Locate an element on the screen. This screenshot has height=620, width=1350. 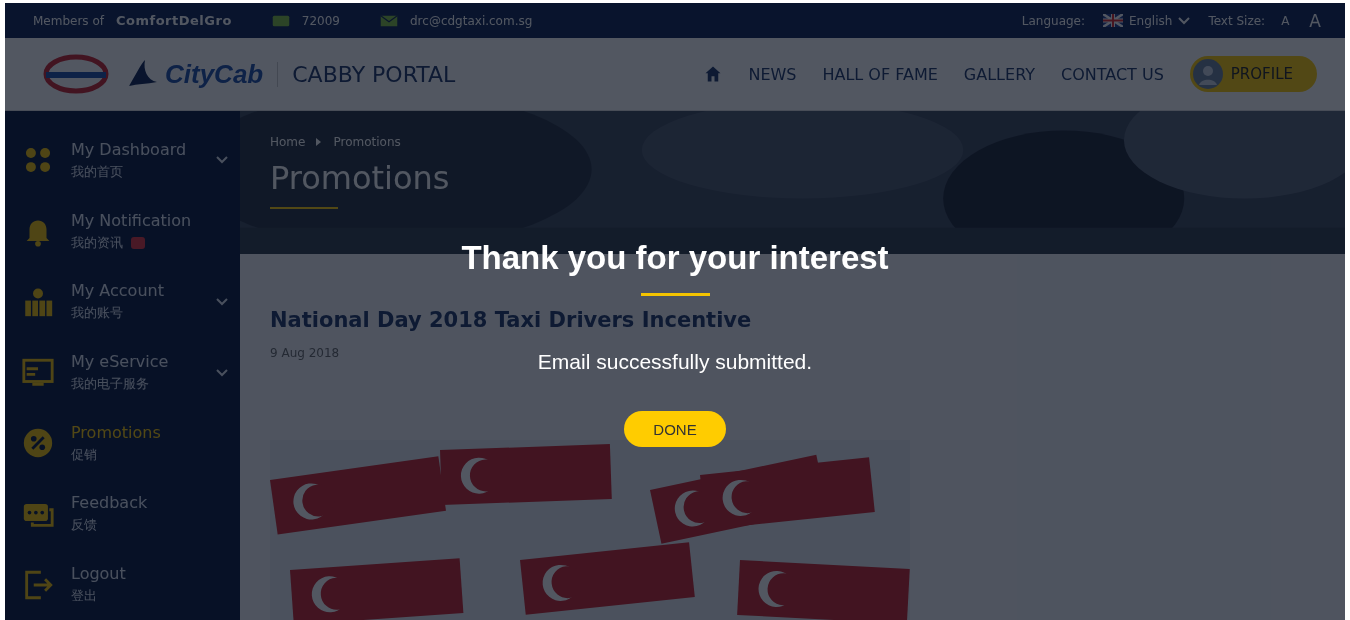
dialog-title: Thank you for your interest is located at coordinates (675, 258).